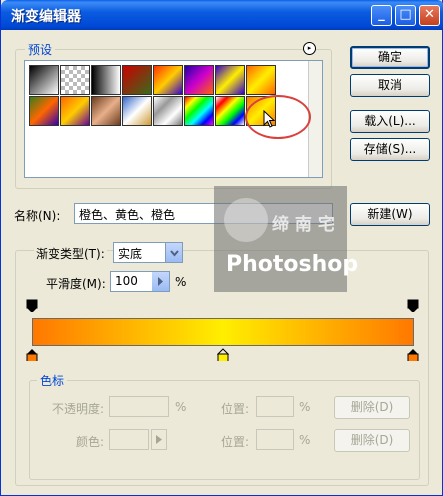 The height and width of the screenshot is (496, 443). Describe the element at coordinates (173, 252) in the screenshot. I see `chevron-down-icon` at that location.